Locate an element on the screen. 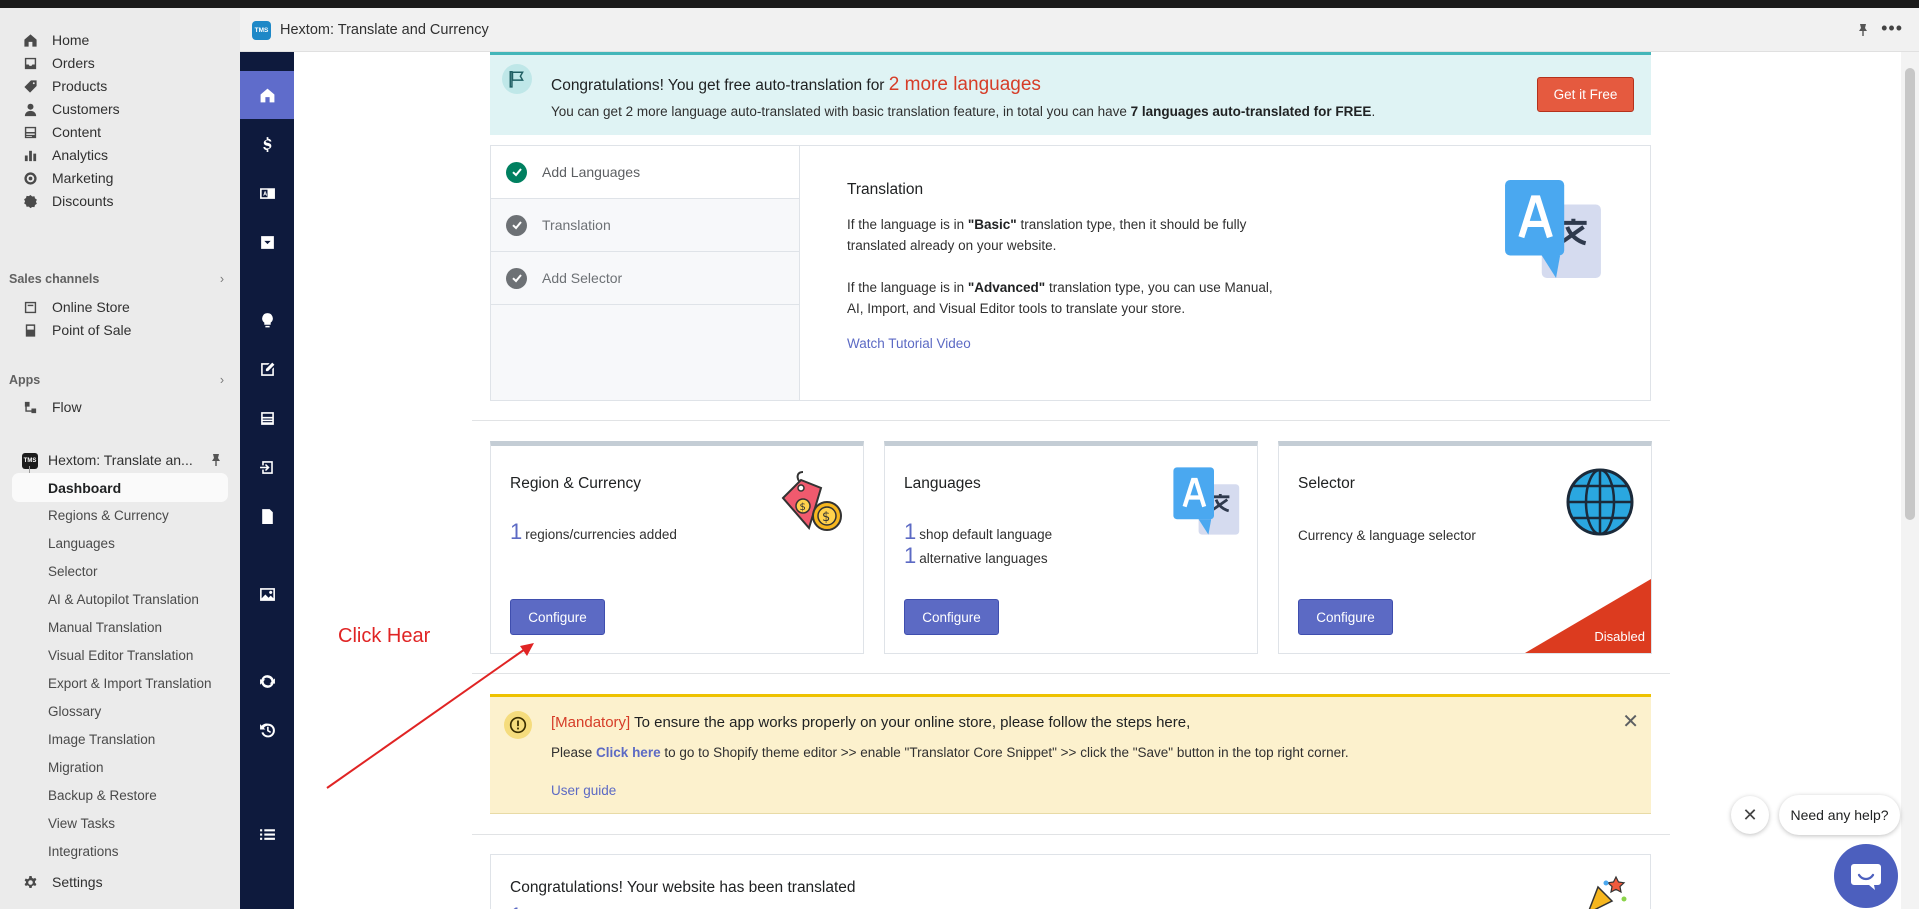  sales-channels-header: Sales channels › is located at coordinates (116, 279).